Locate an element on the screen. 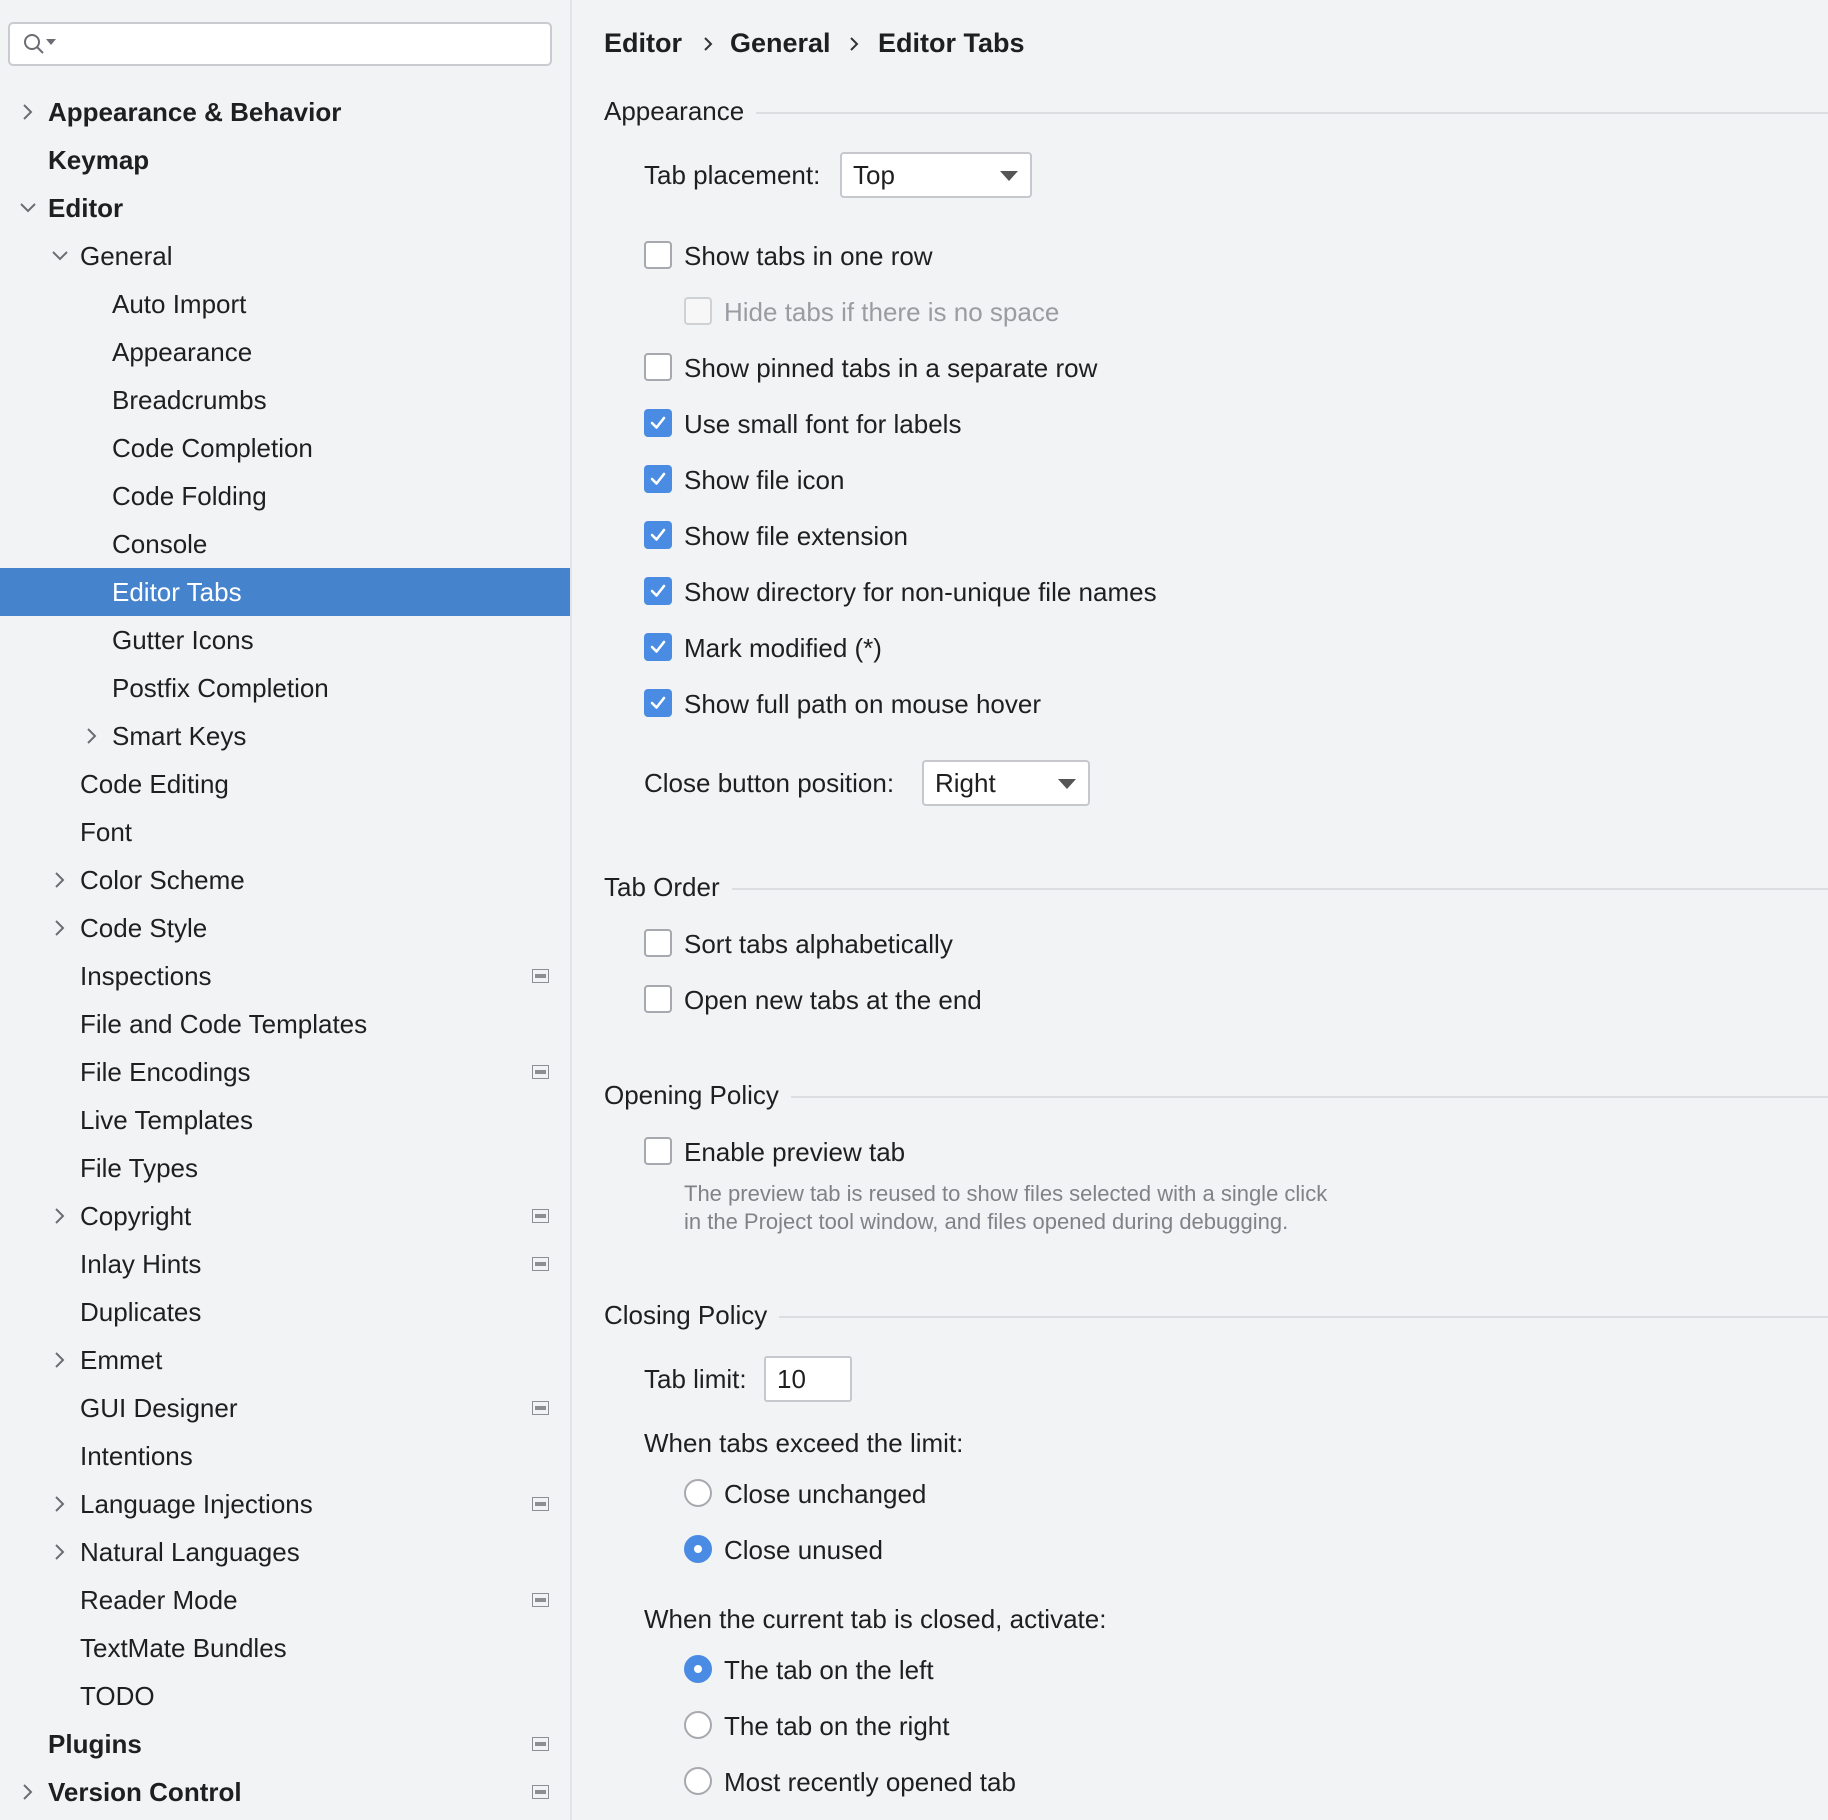  show-tabs-in-one-row-checkbox: Show tabs in one row is located at coordinates (1044, 256).